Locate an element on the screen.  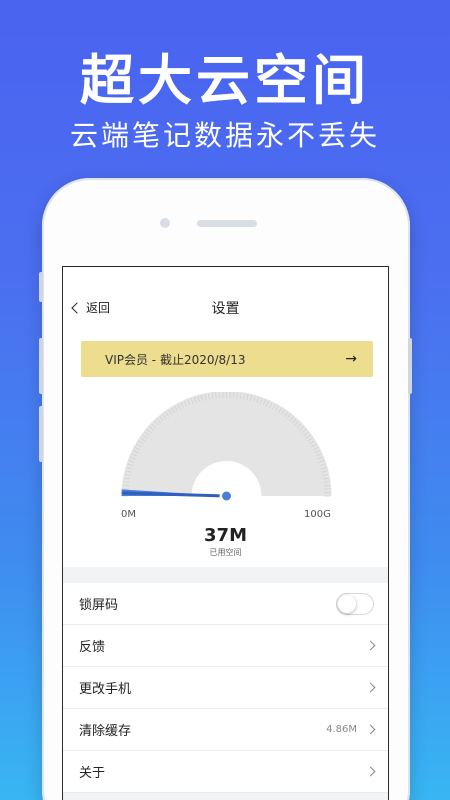
gauge-hub is located at coordinates (226, 496).